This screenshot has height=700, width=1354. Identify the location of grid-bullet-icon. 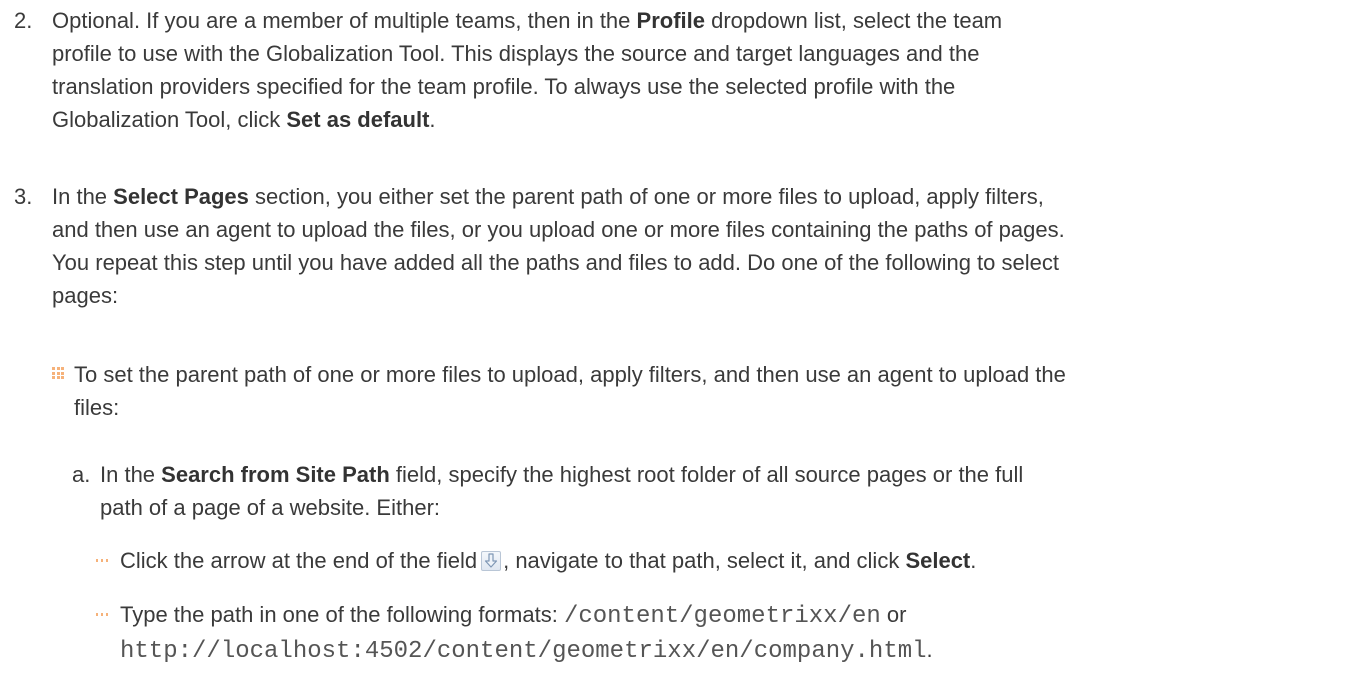
(58, 373).